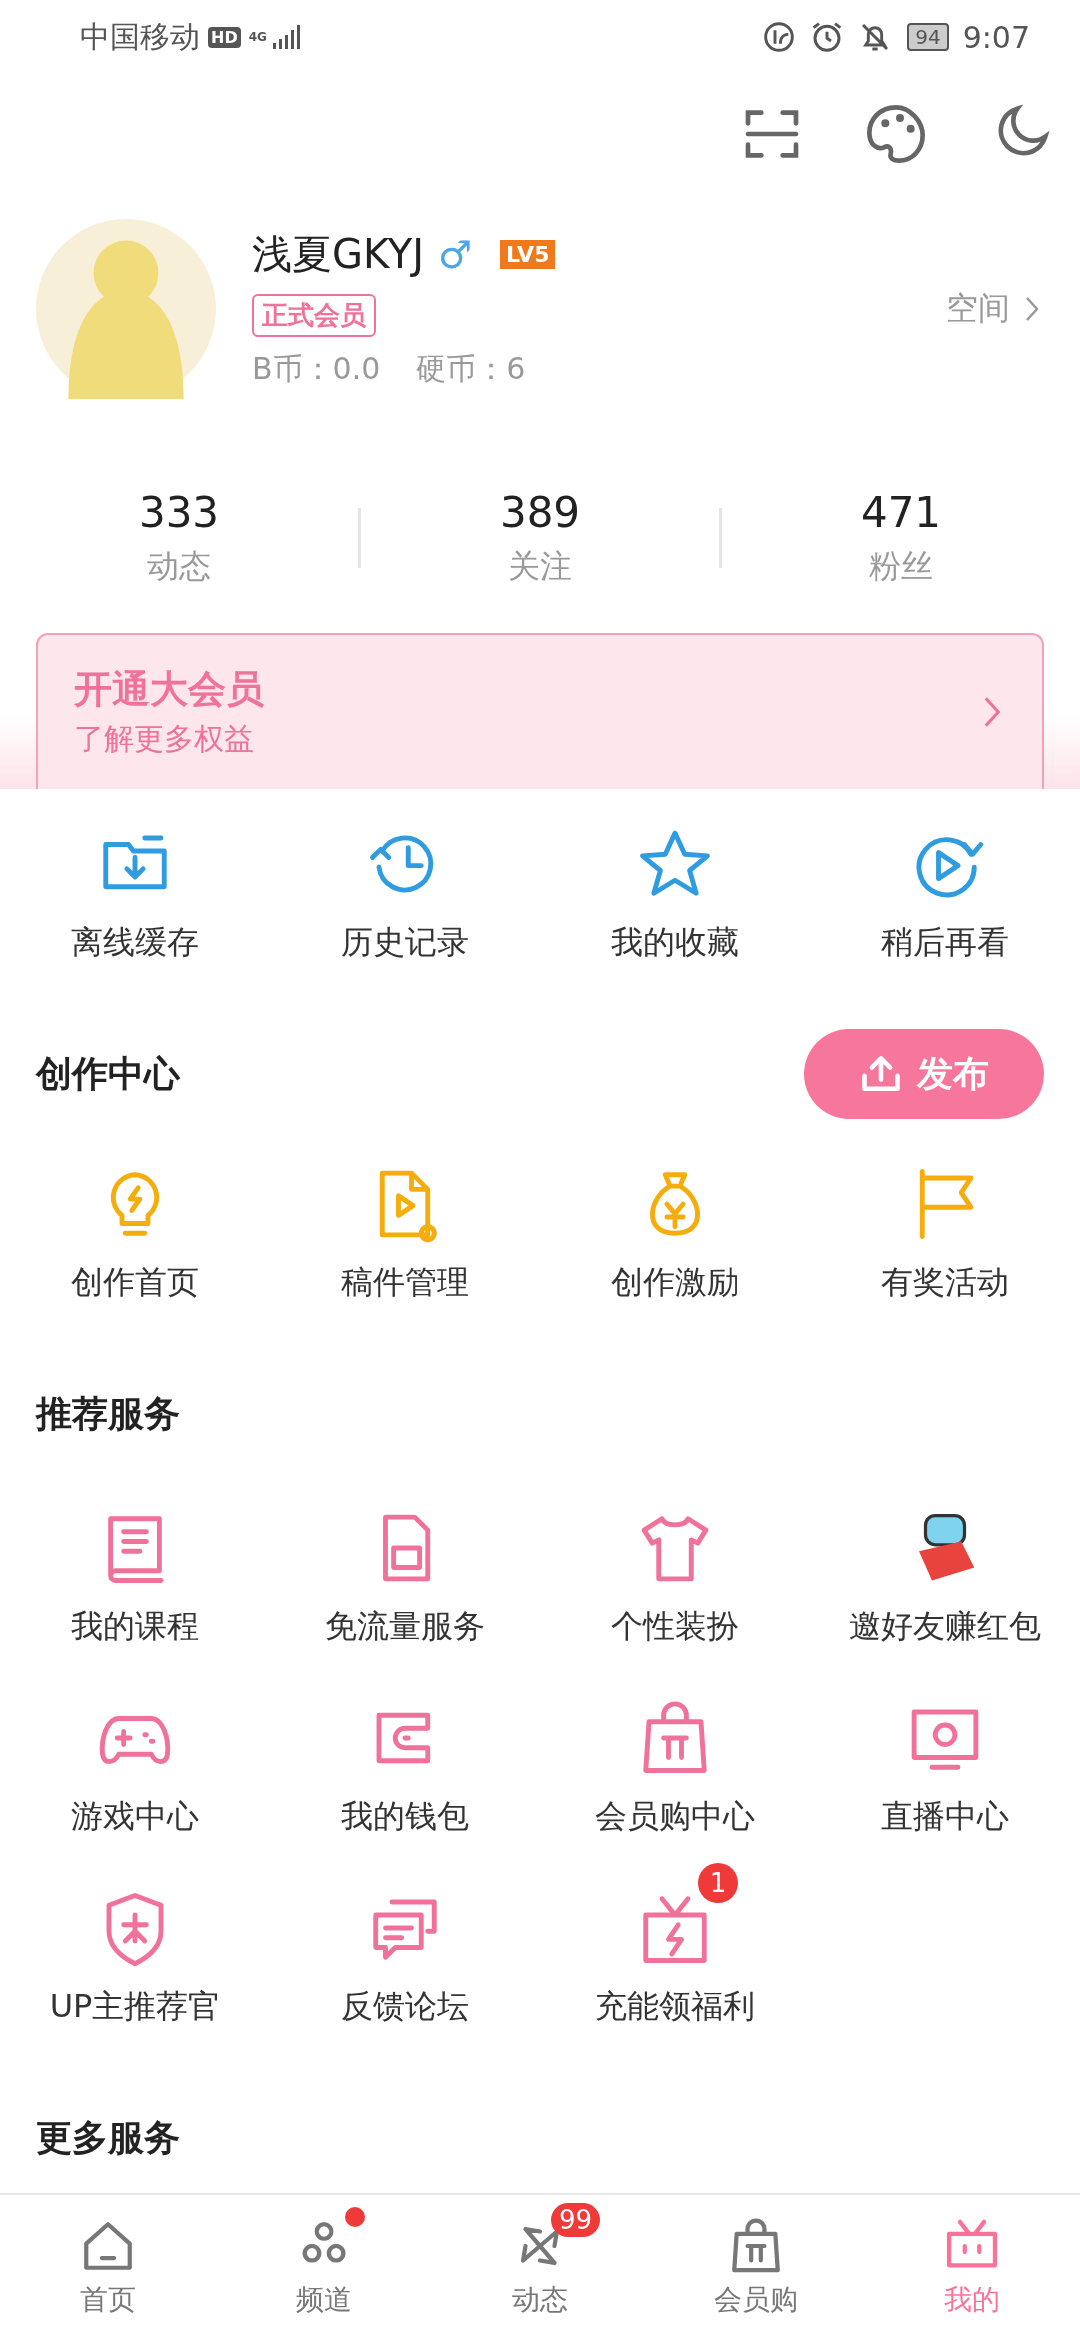  I want to click on section-title: 更多服务, so click(108, 2137).